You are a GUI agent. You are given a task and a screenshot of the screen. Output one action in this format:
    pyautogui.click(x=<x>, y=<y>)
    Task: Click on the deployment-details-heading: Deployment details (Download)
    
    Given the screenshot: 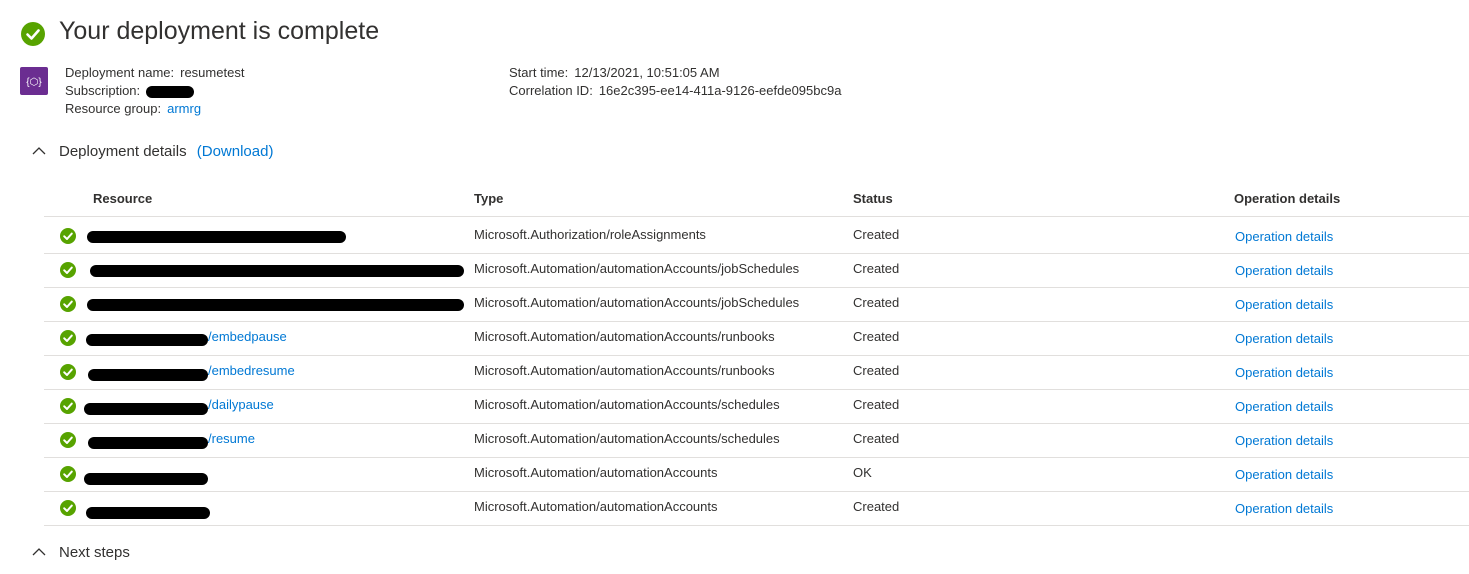 What is the action you would take?
    pyautogui.click(x=166, y=151)
    